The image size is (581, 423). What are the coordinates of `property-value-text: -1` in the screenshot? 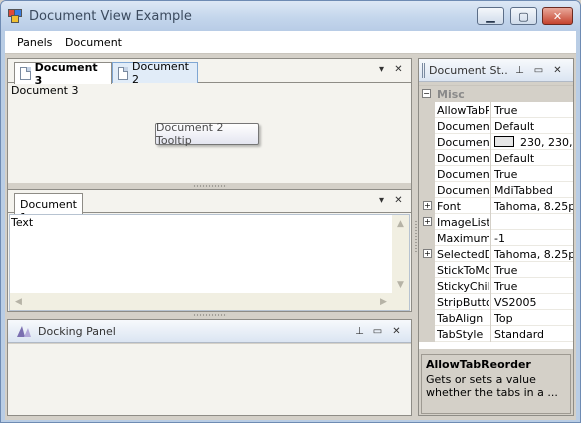 It's located at (499, 238).